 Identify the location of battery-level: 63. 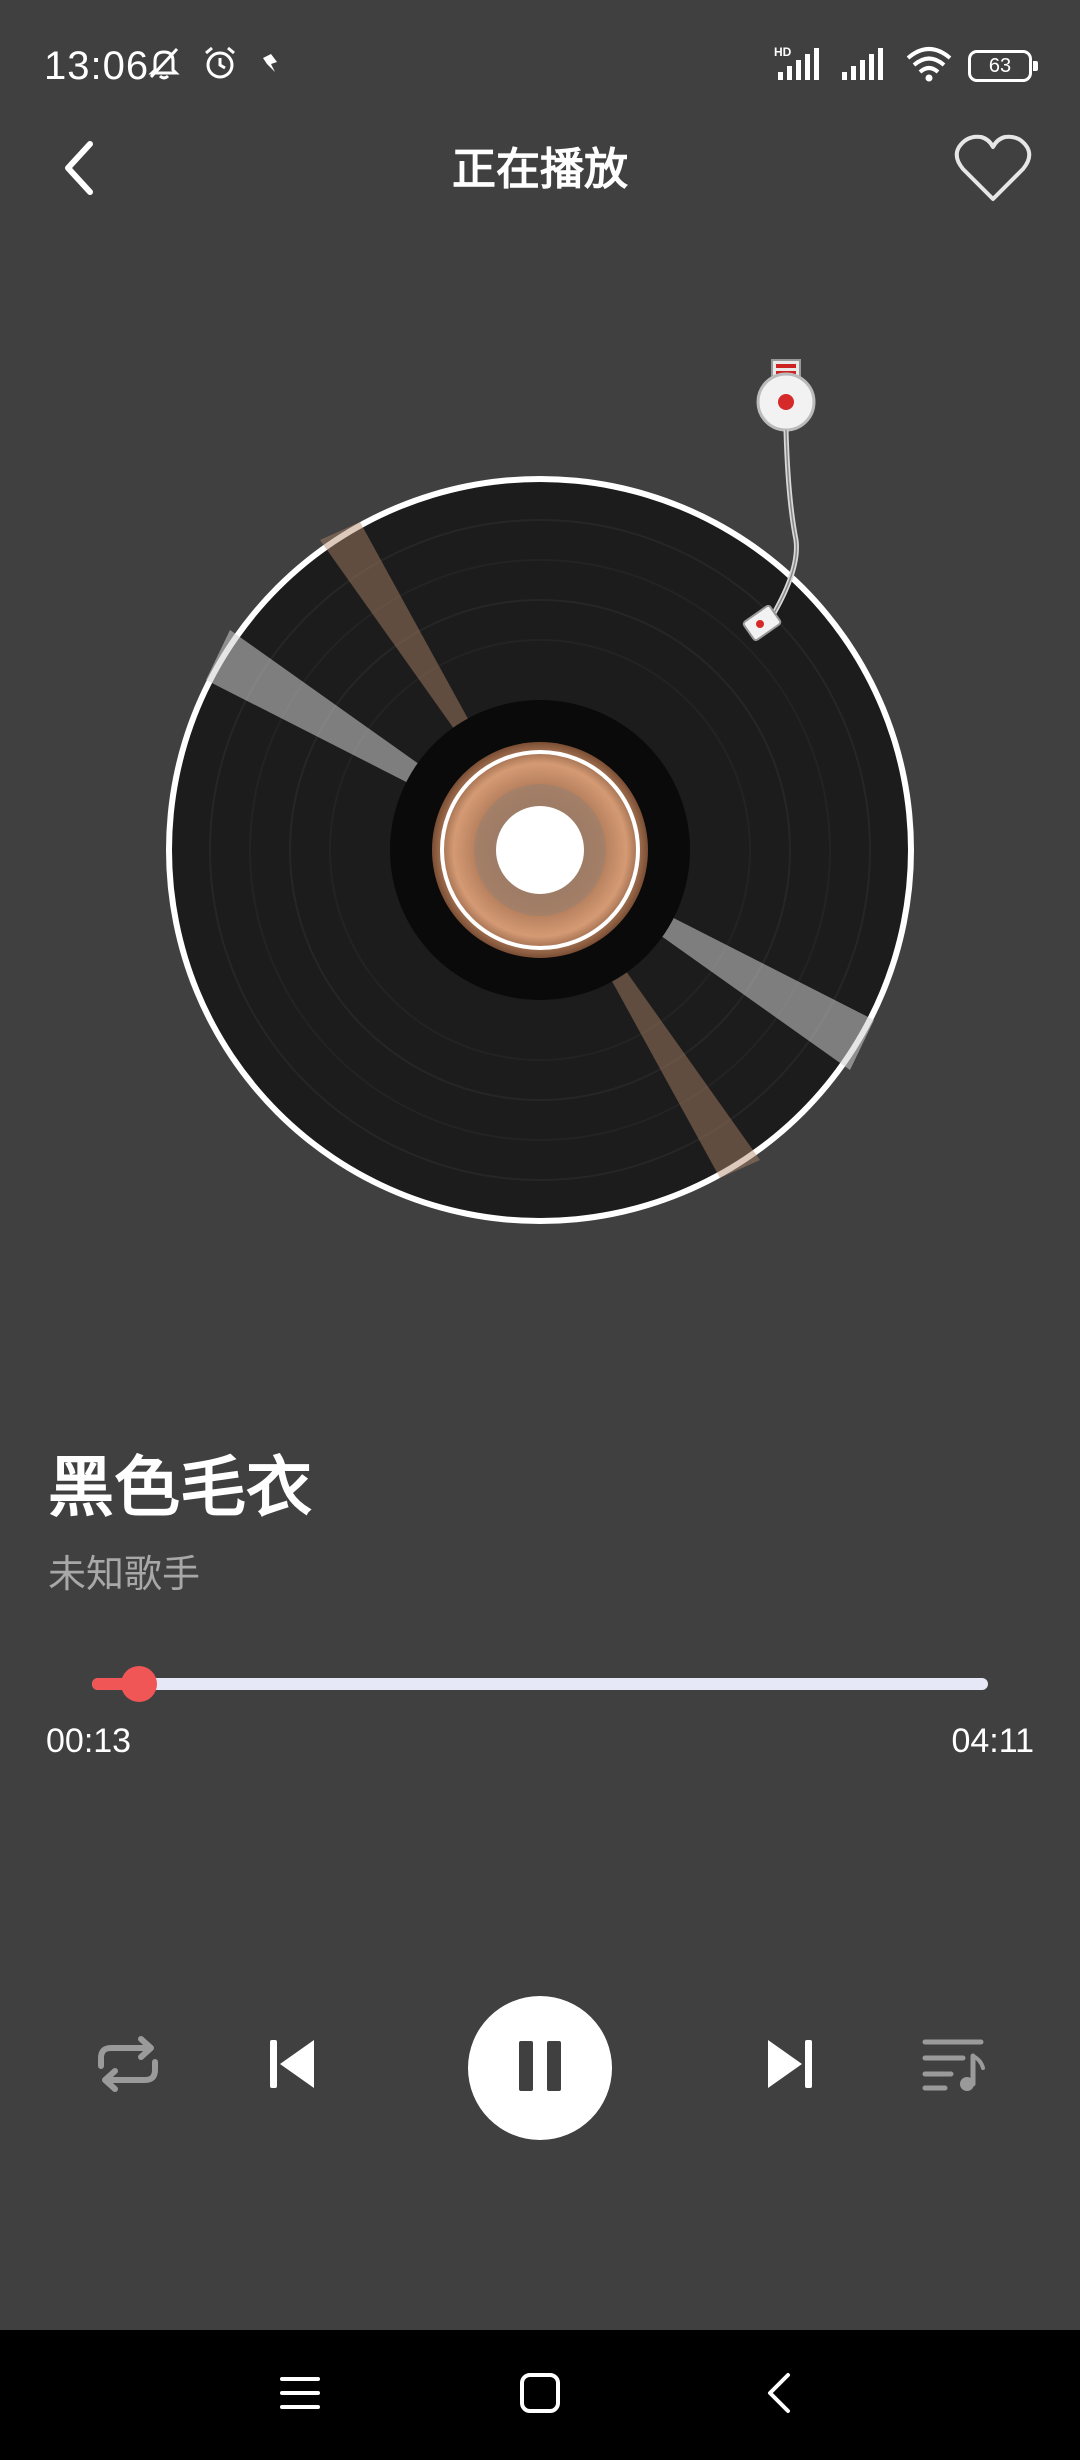
(1000, 65).